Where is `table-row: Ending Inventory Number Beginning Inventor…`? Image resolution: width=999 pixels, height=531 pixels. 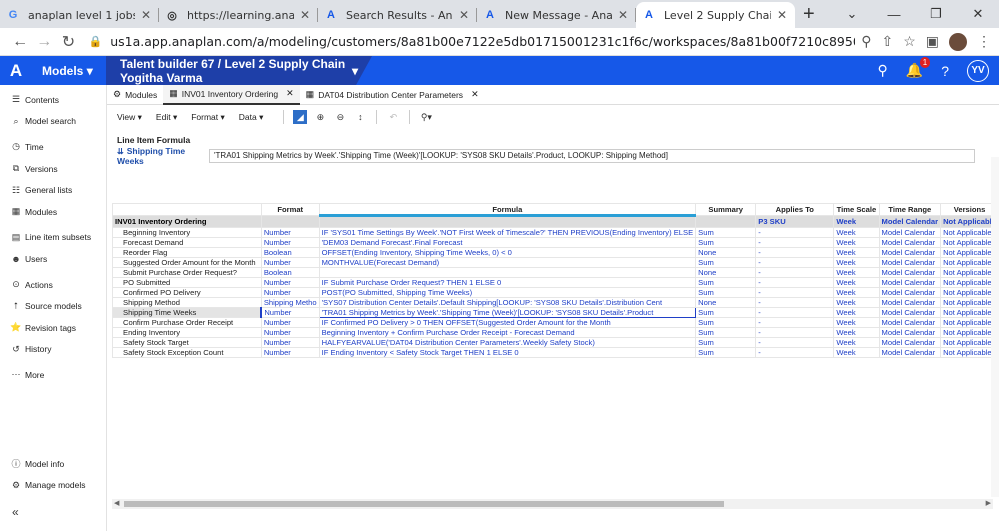 table-row: Ending Inventory Number Beginning Inventor… is located at coordinates (555, 332).